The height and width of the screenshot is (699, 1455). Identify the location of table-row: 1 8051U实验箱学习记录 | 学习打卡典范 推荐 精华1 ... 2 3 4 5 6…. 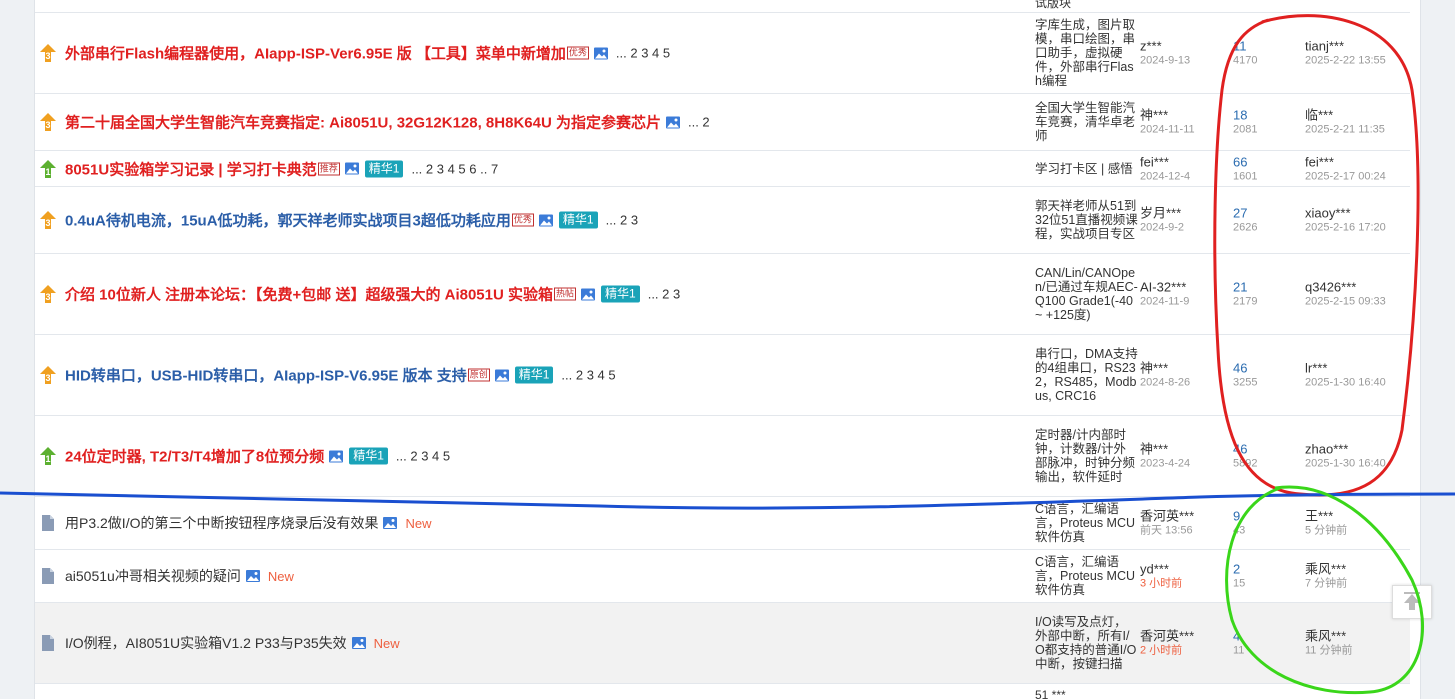
(722, 169).